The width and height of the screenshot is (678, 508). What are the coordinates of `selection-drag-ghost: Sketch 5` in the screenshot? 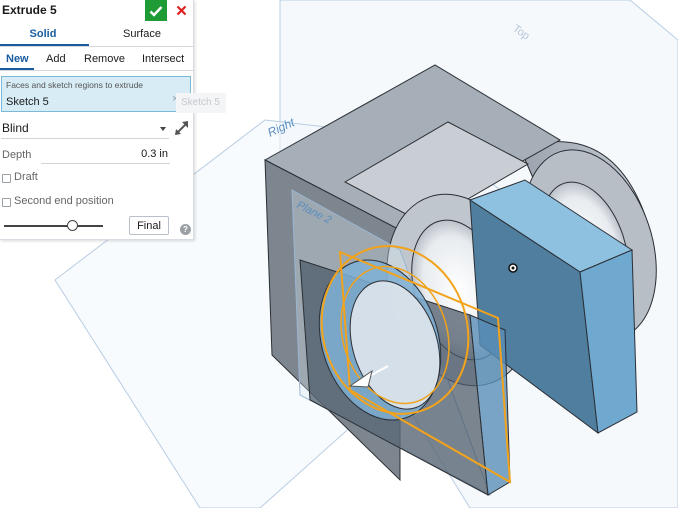 It's located at (201, 103).